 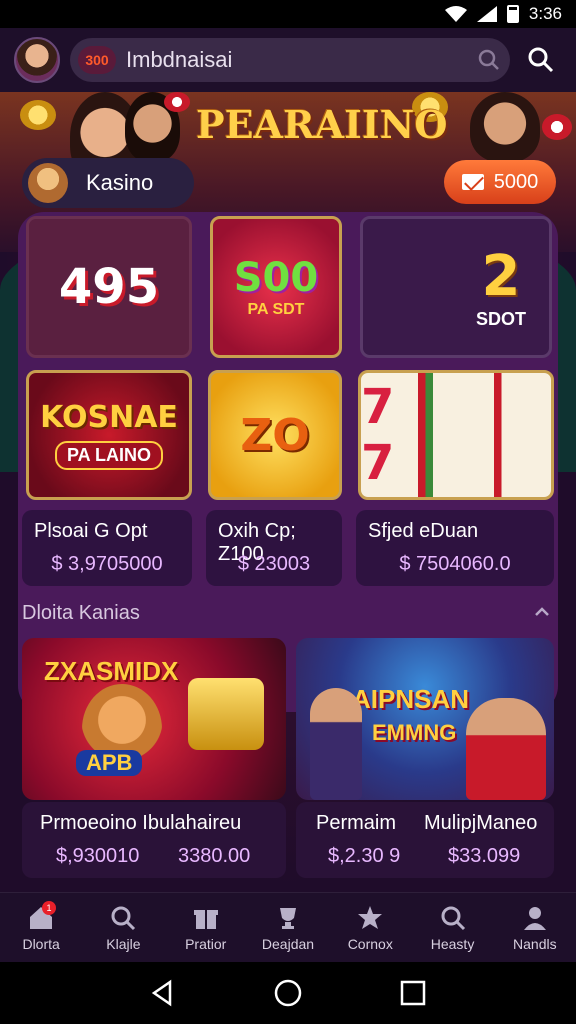 What do you see at coordinates (484, 856) in the screenshot?
I see `promo-price-secondary: $33.099` at bounding box center [484, 856].